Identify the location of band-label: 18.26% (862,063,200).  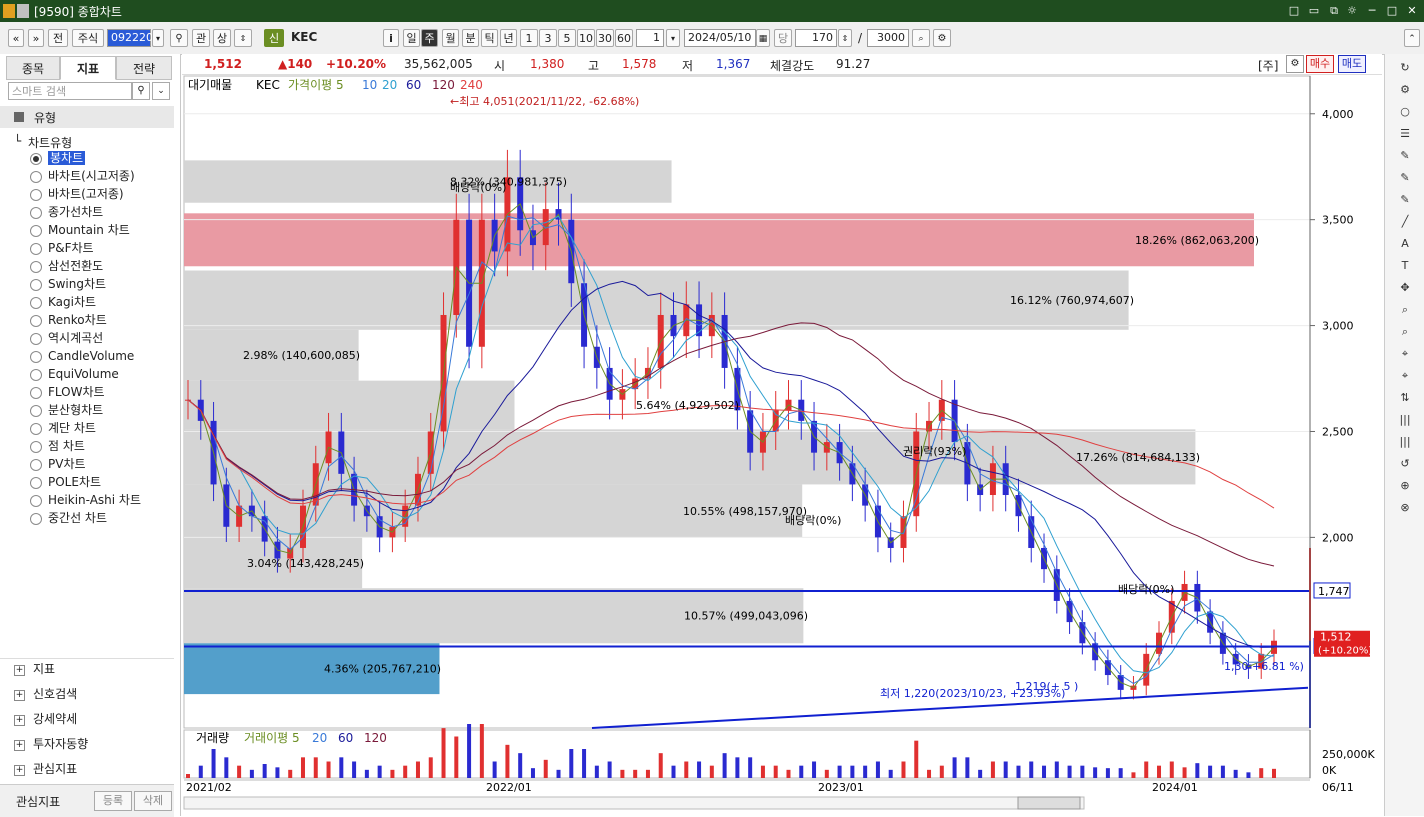
(1197, 240).